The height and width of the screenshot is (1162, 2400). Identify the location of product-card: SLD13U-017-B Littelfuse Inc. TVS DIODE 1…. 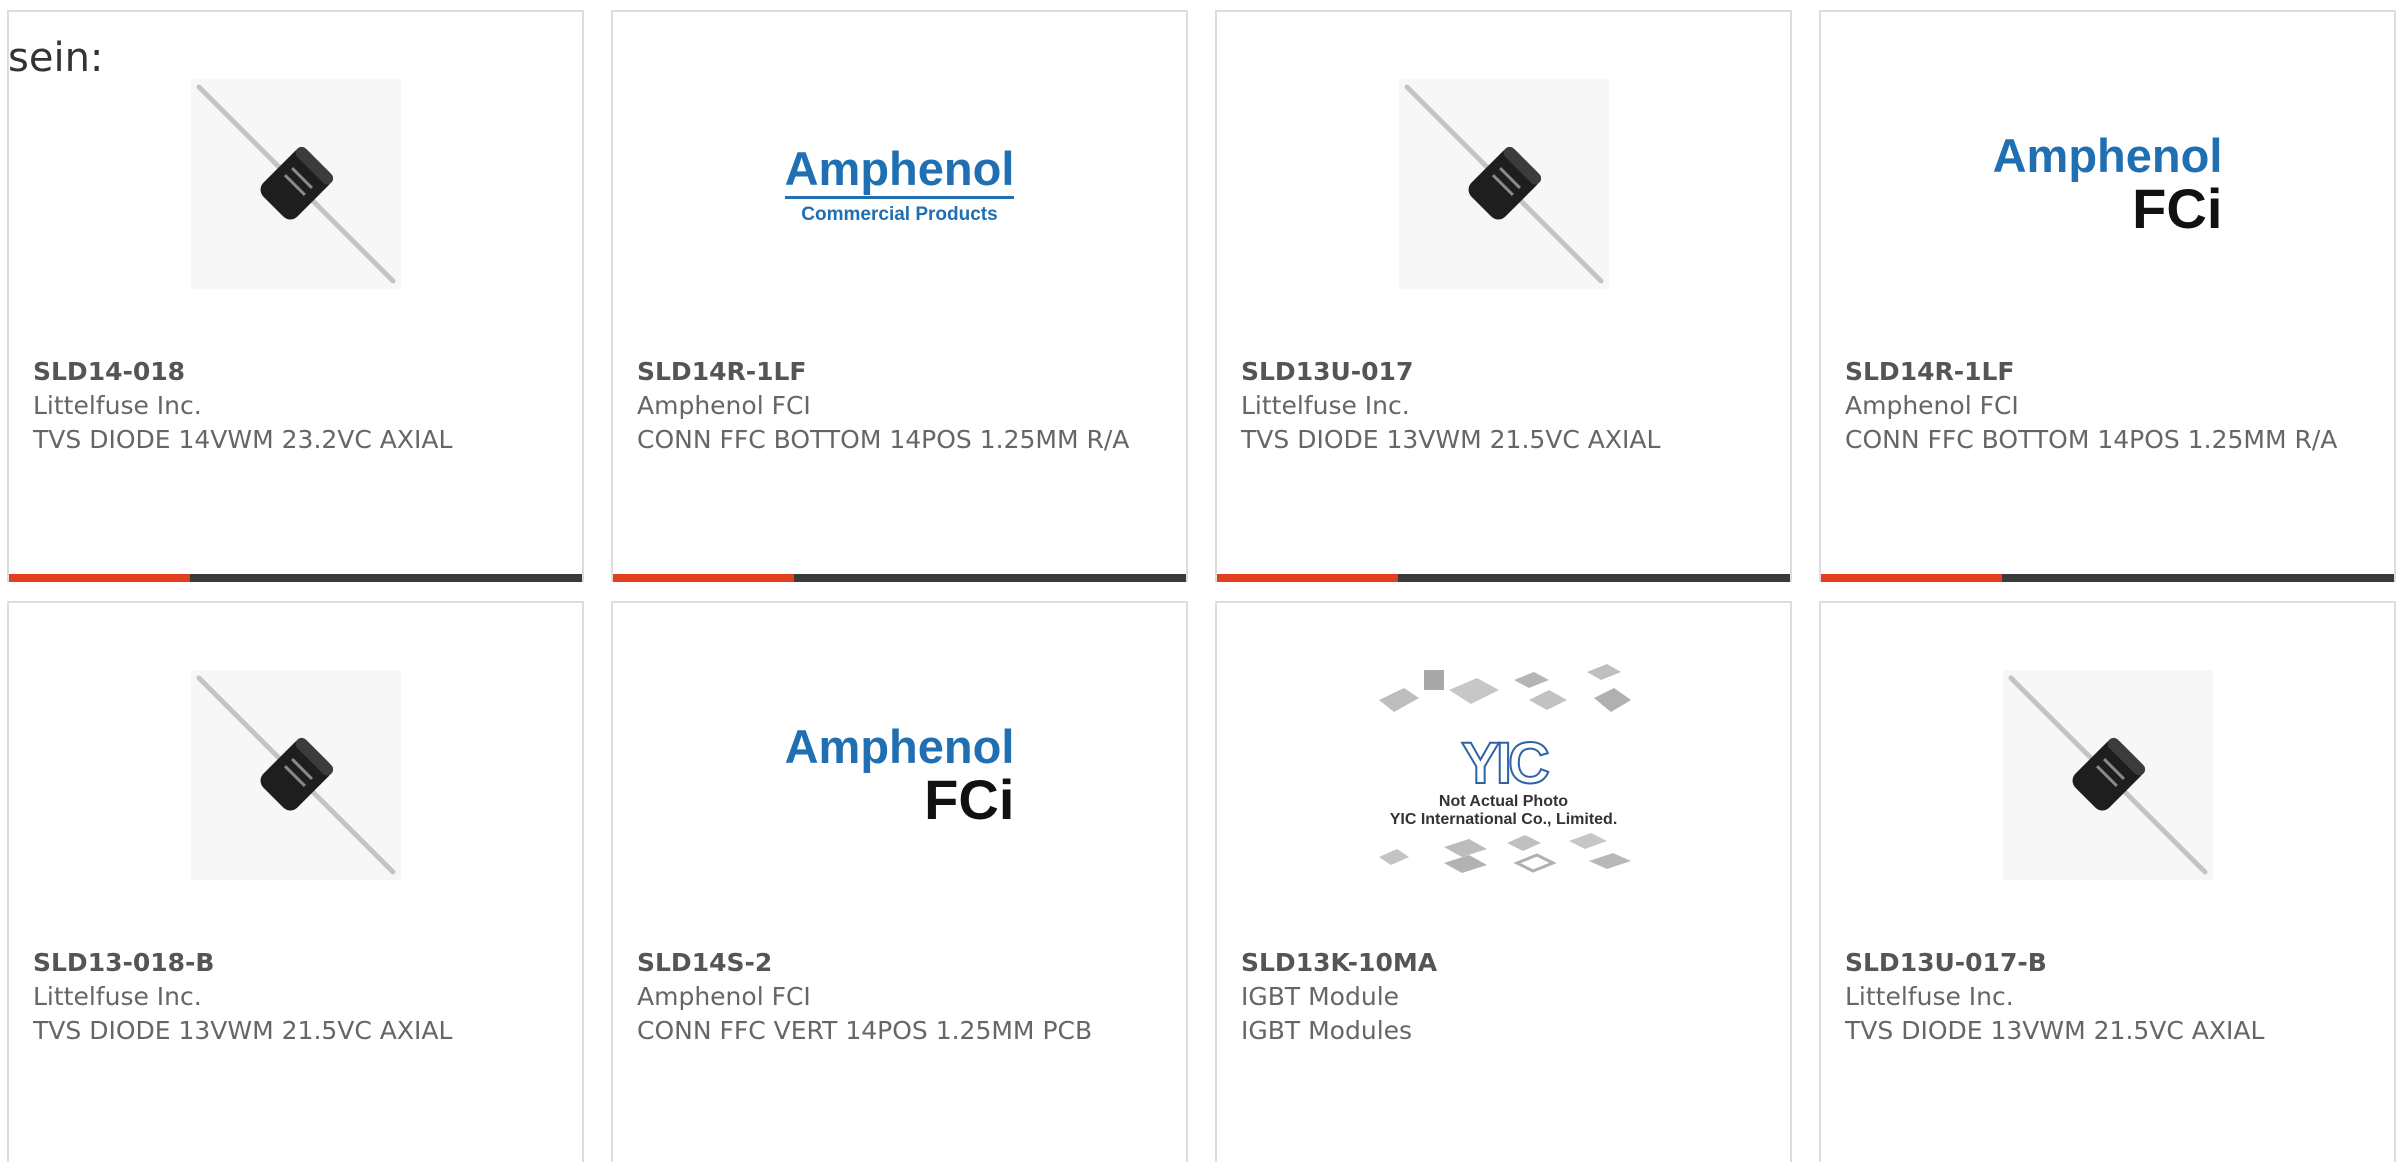
(2107, 881).